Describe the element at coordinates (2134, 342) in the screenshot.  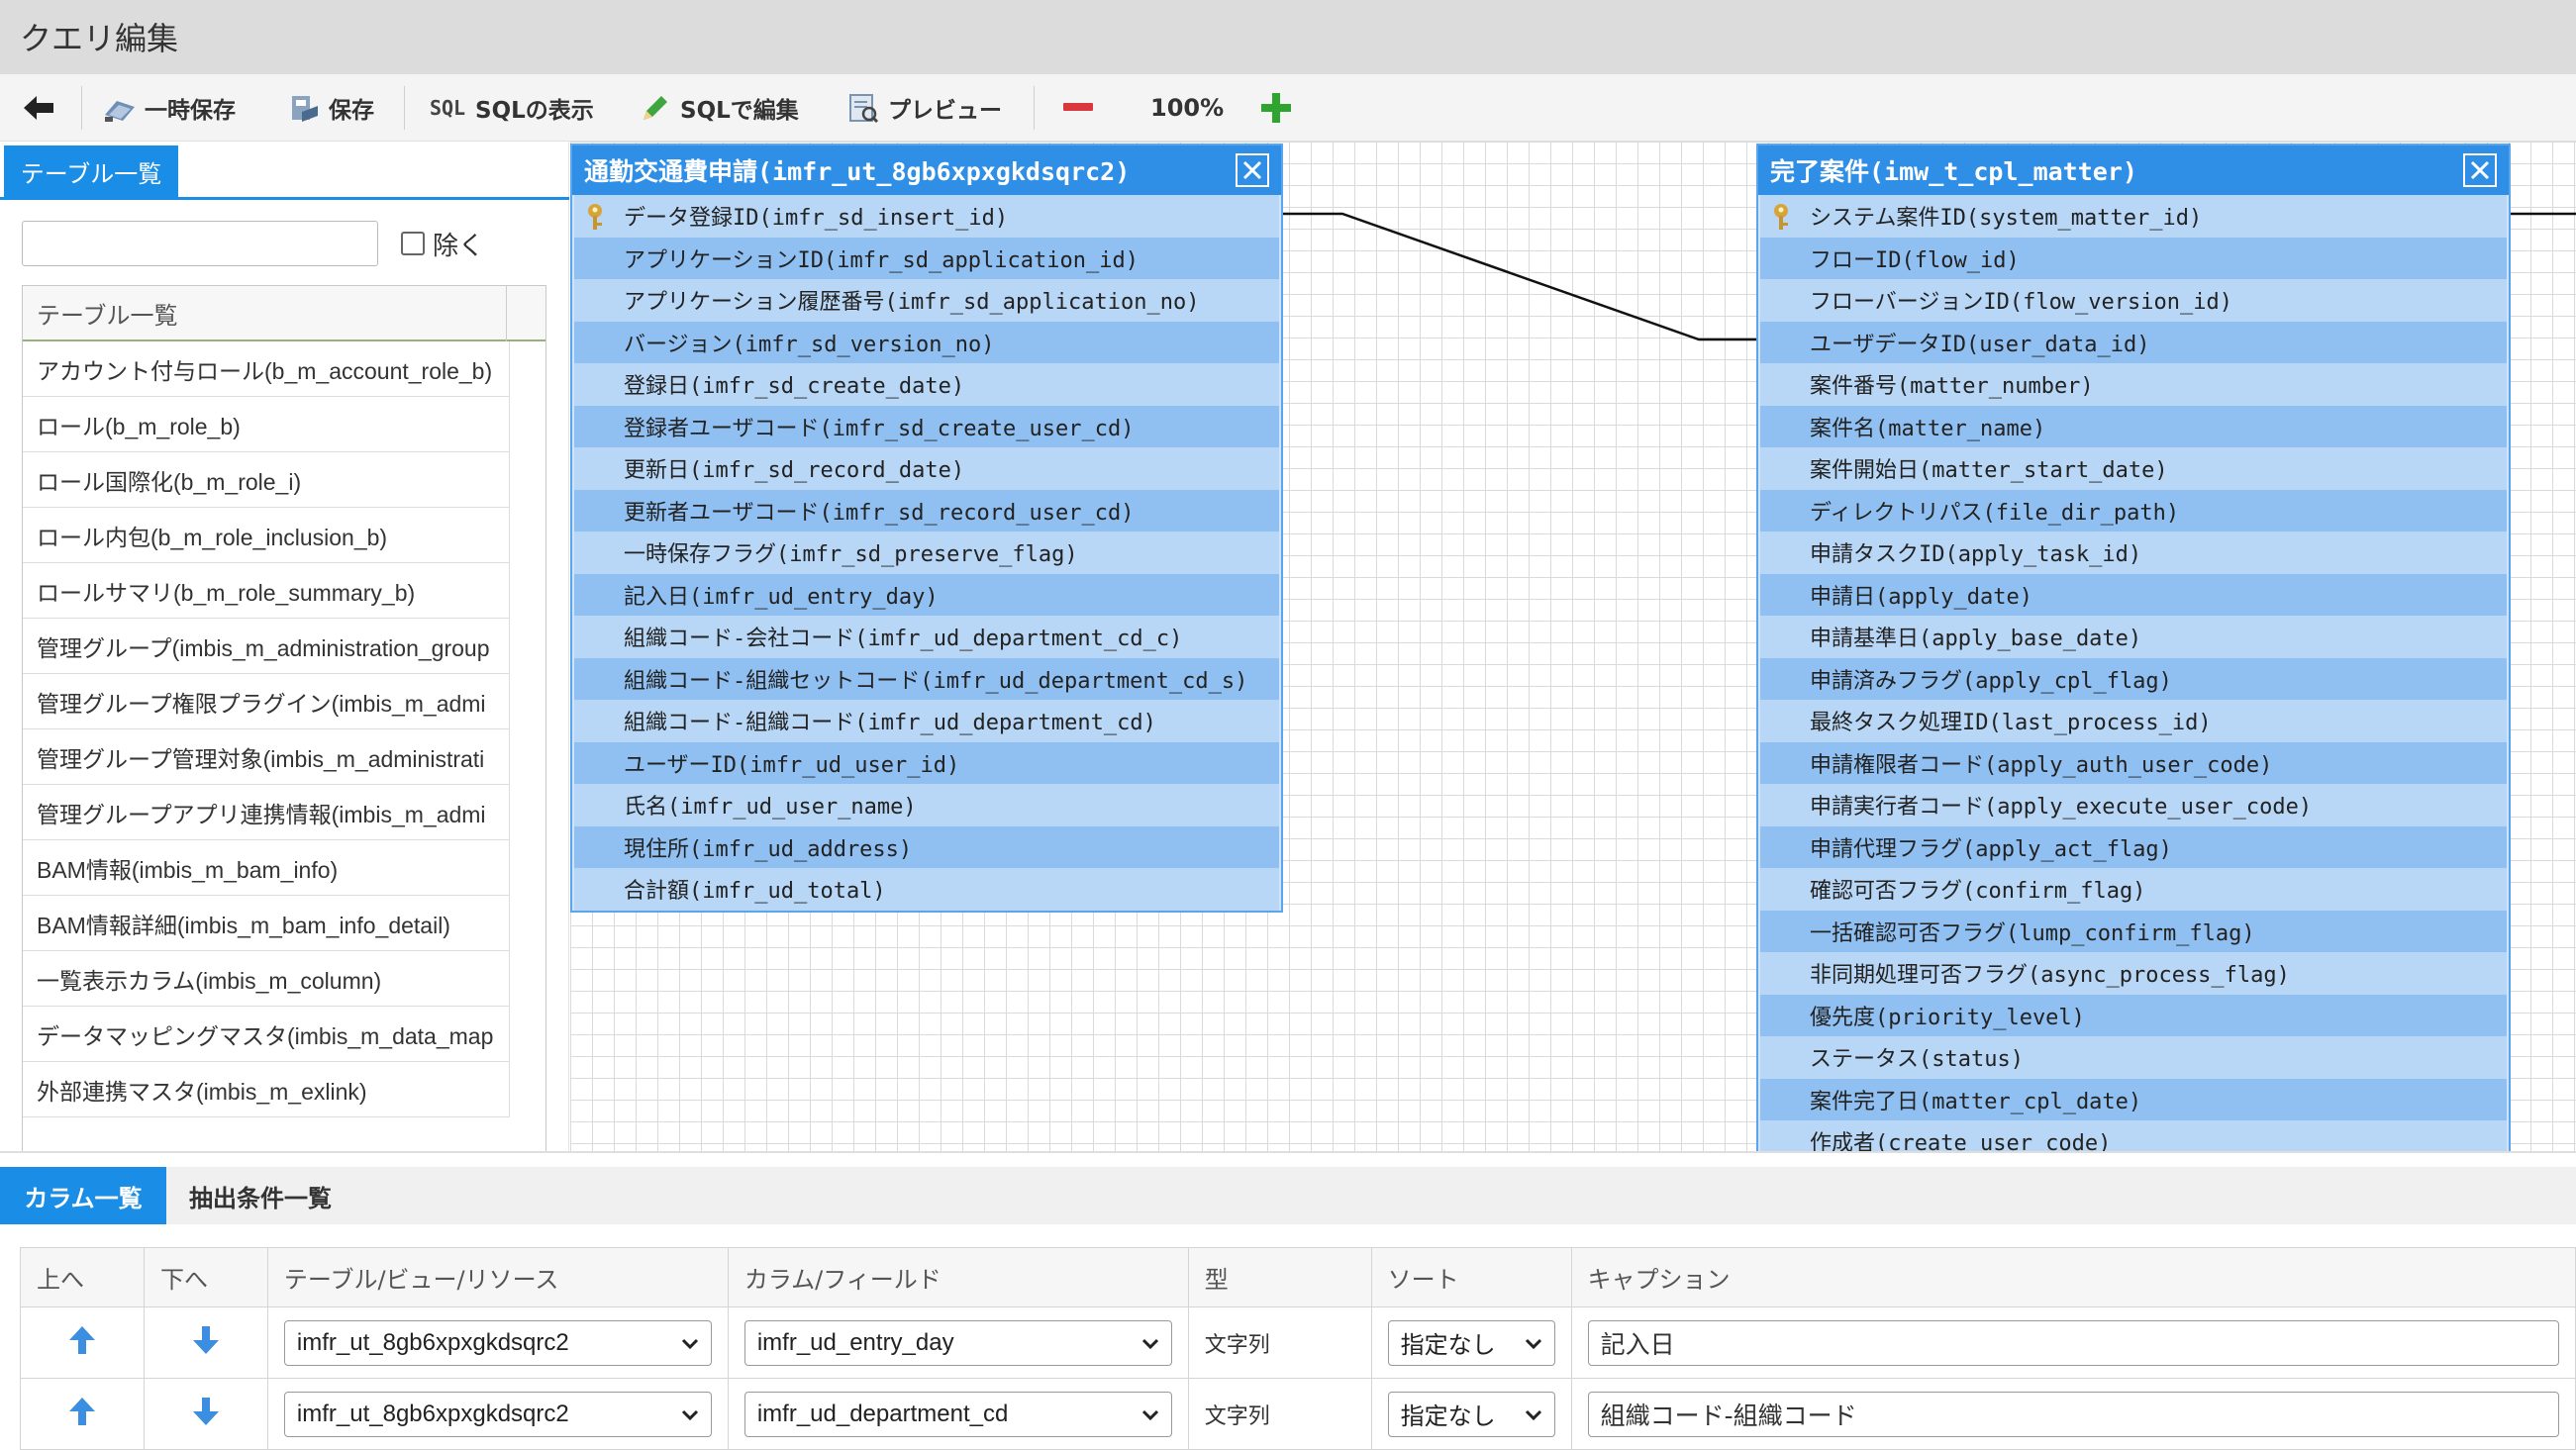
I see `entity-field: ユーザデータID(user_data_id)` at that location.